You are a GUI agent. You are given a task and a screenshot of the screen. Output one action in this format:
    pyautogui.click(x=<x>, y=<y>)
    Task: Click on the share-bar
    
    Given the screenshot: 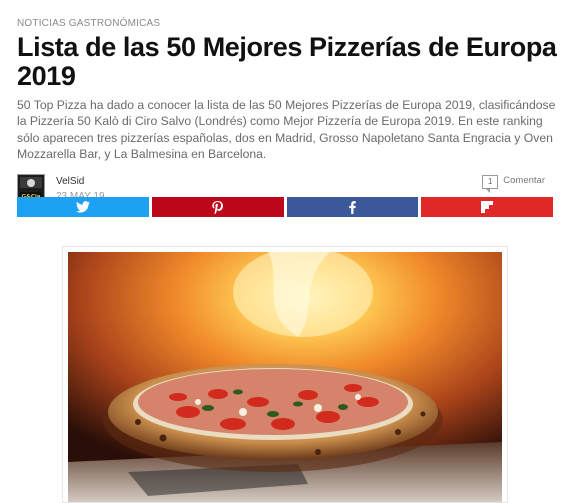 What is the action you would take?
    pyautogui.click(x=285, y=207)
    